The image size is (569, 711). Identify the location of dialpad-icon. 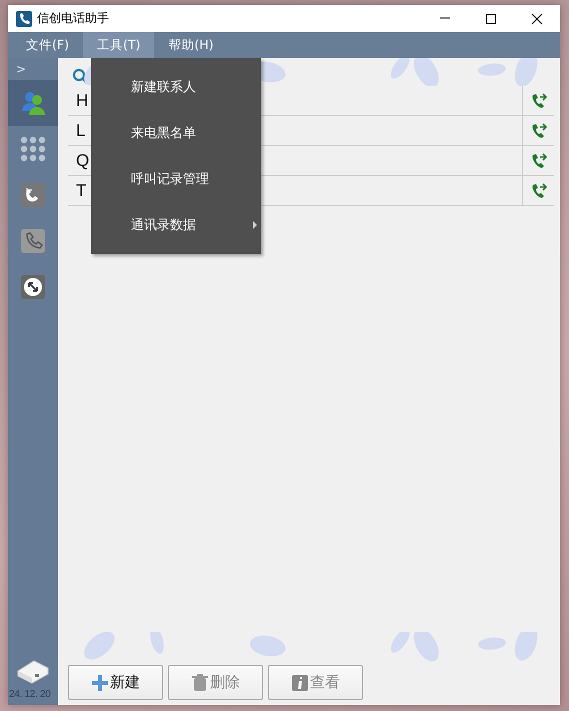
(33, 149).